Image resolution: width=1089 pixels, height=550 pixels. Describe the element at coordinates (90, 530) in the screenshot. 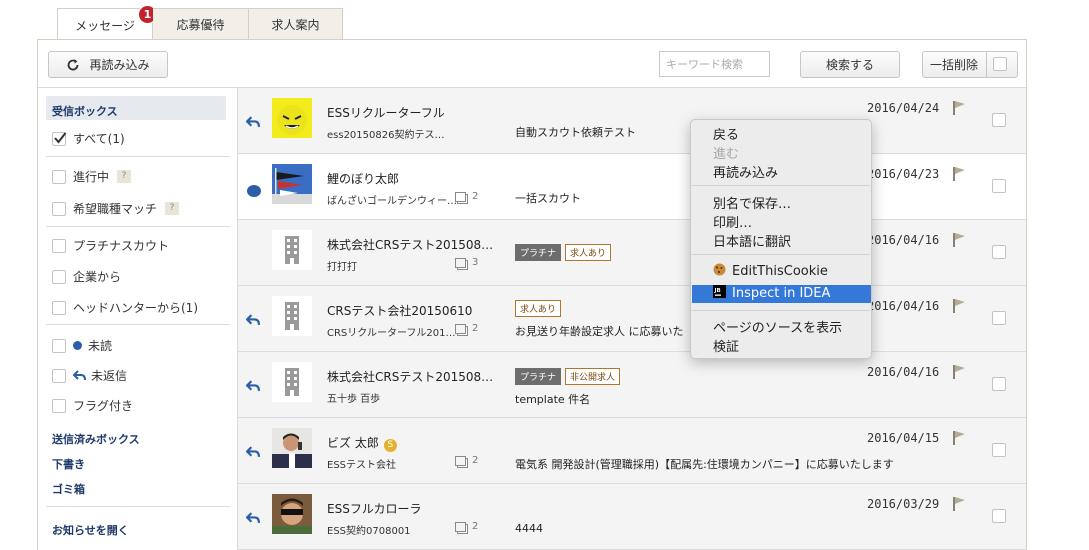

I see `sidebar-item-notices: お知らせを開く` at that location.